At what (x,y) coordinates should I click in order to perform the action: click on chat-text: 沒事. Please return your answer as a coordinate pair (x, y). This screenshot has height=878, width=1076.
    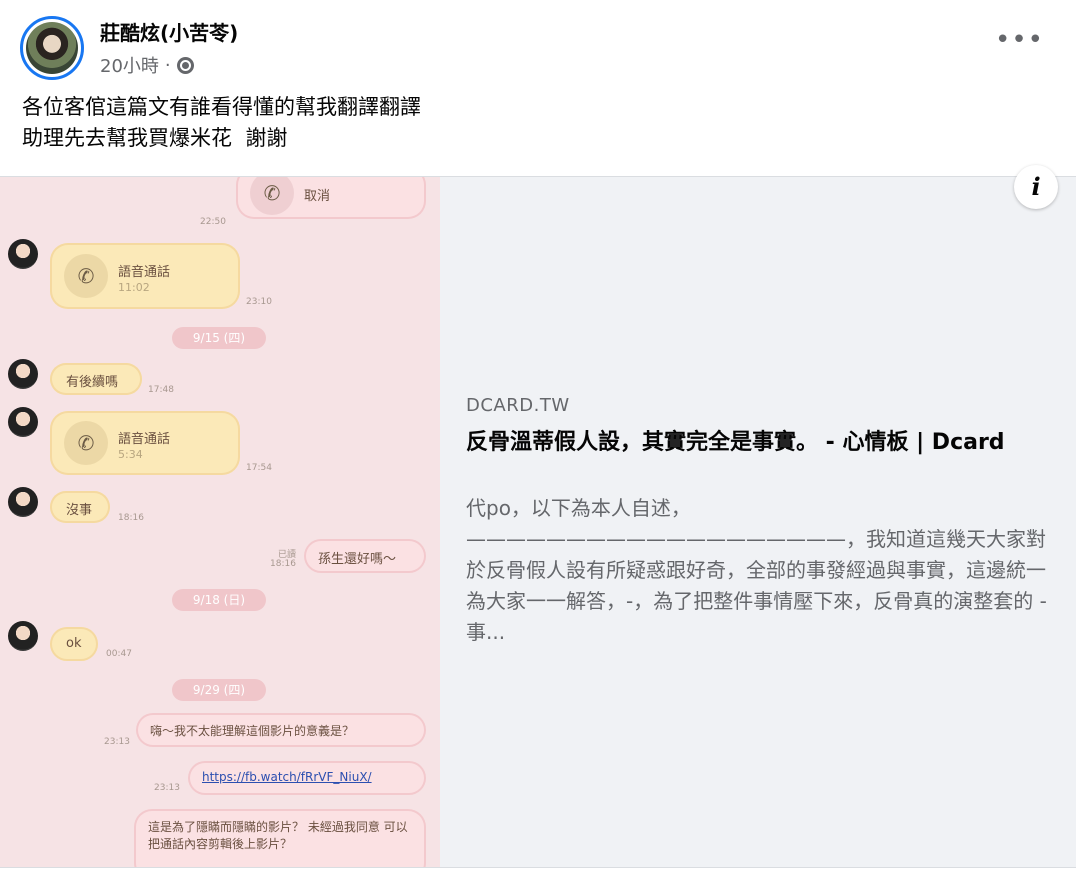
    Looking at the image, I should click on (79, 510).